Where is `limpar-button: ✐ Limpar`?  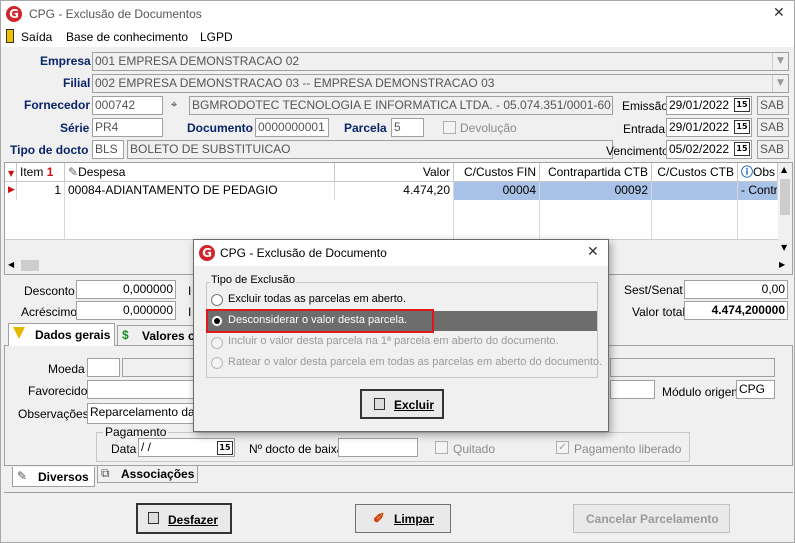
limpar-button: ✐ Limpar is located at coordinates (403, 518).